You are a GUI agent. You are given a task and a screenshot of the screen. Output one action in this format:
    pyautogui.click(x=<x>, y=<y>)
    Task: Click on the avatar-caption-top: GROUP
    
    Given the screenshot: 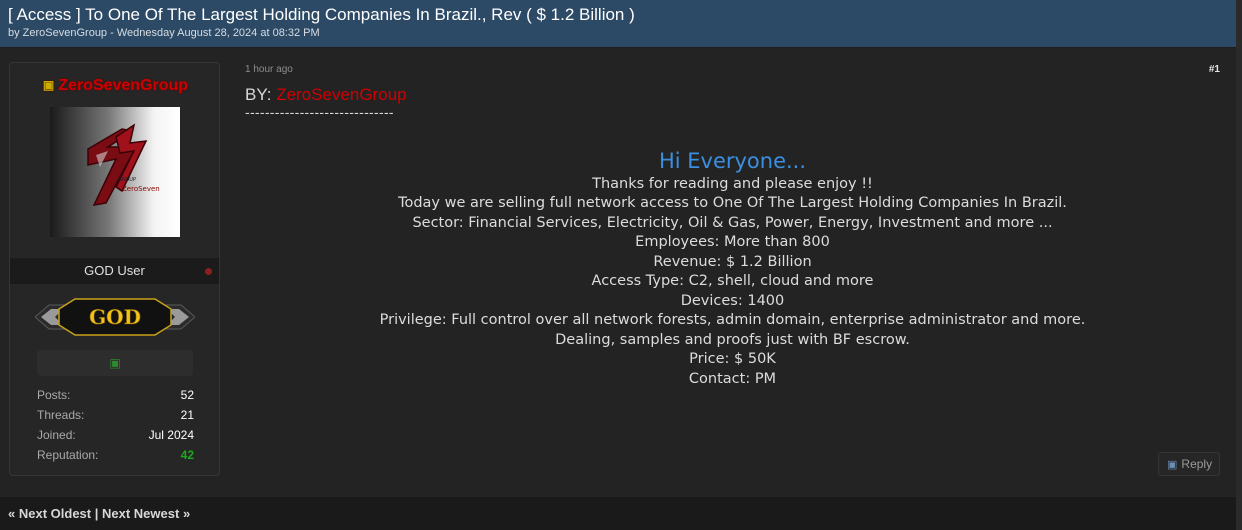 What is the action you would take?
    pyautogui.click(x=127, y=180)
    